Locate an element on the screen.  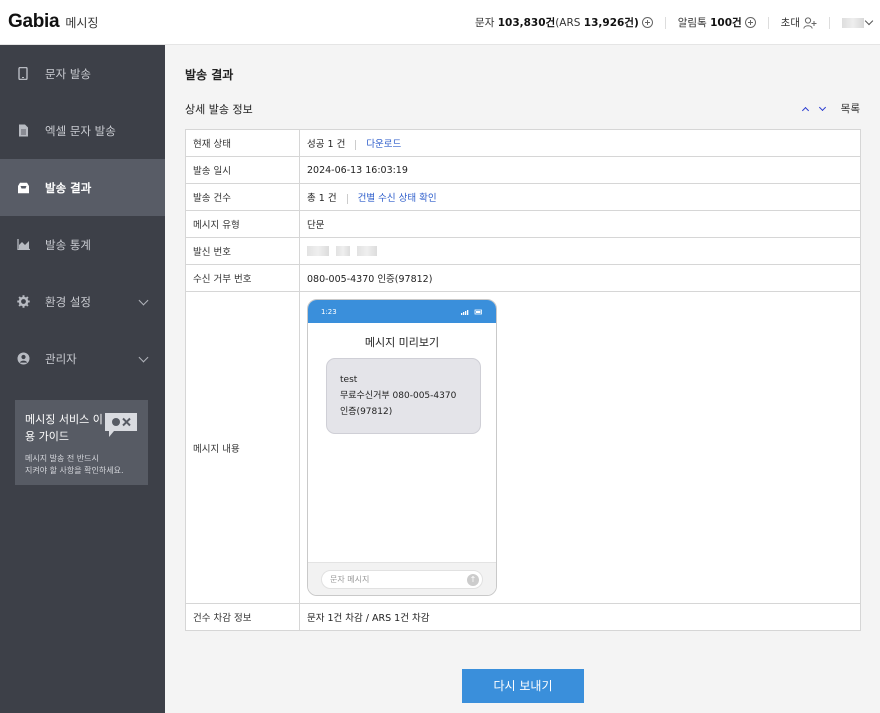
user-add-icon is located at coordinates (810, 22).